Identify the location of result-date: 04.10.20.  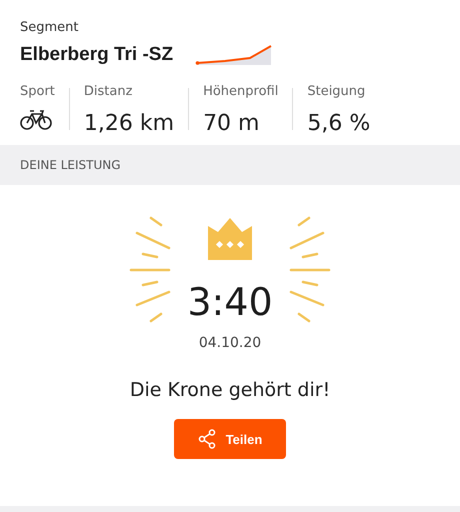
(230, 343).